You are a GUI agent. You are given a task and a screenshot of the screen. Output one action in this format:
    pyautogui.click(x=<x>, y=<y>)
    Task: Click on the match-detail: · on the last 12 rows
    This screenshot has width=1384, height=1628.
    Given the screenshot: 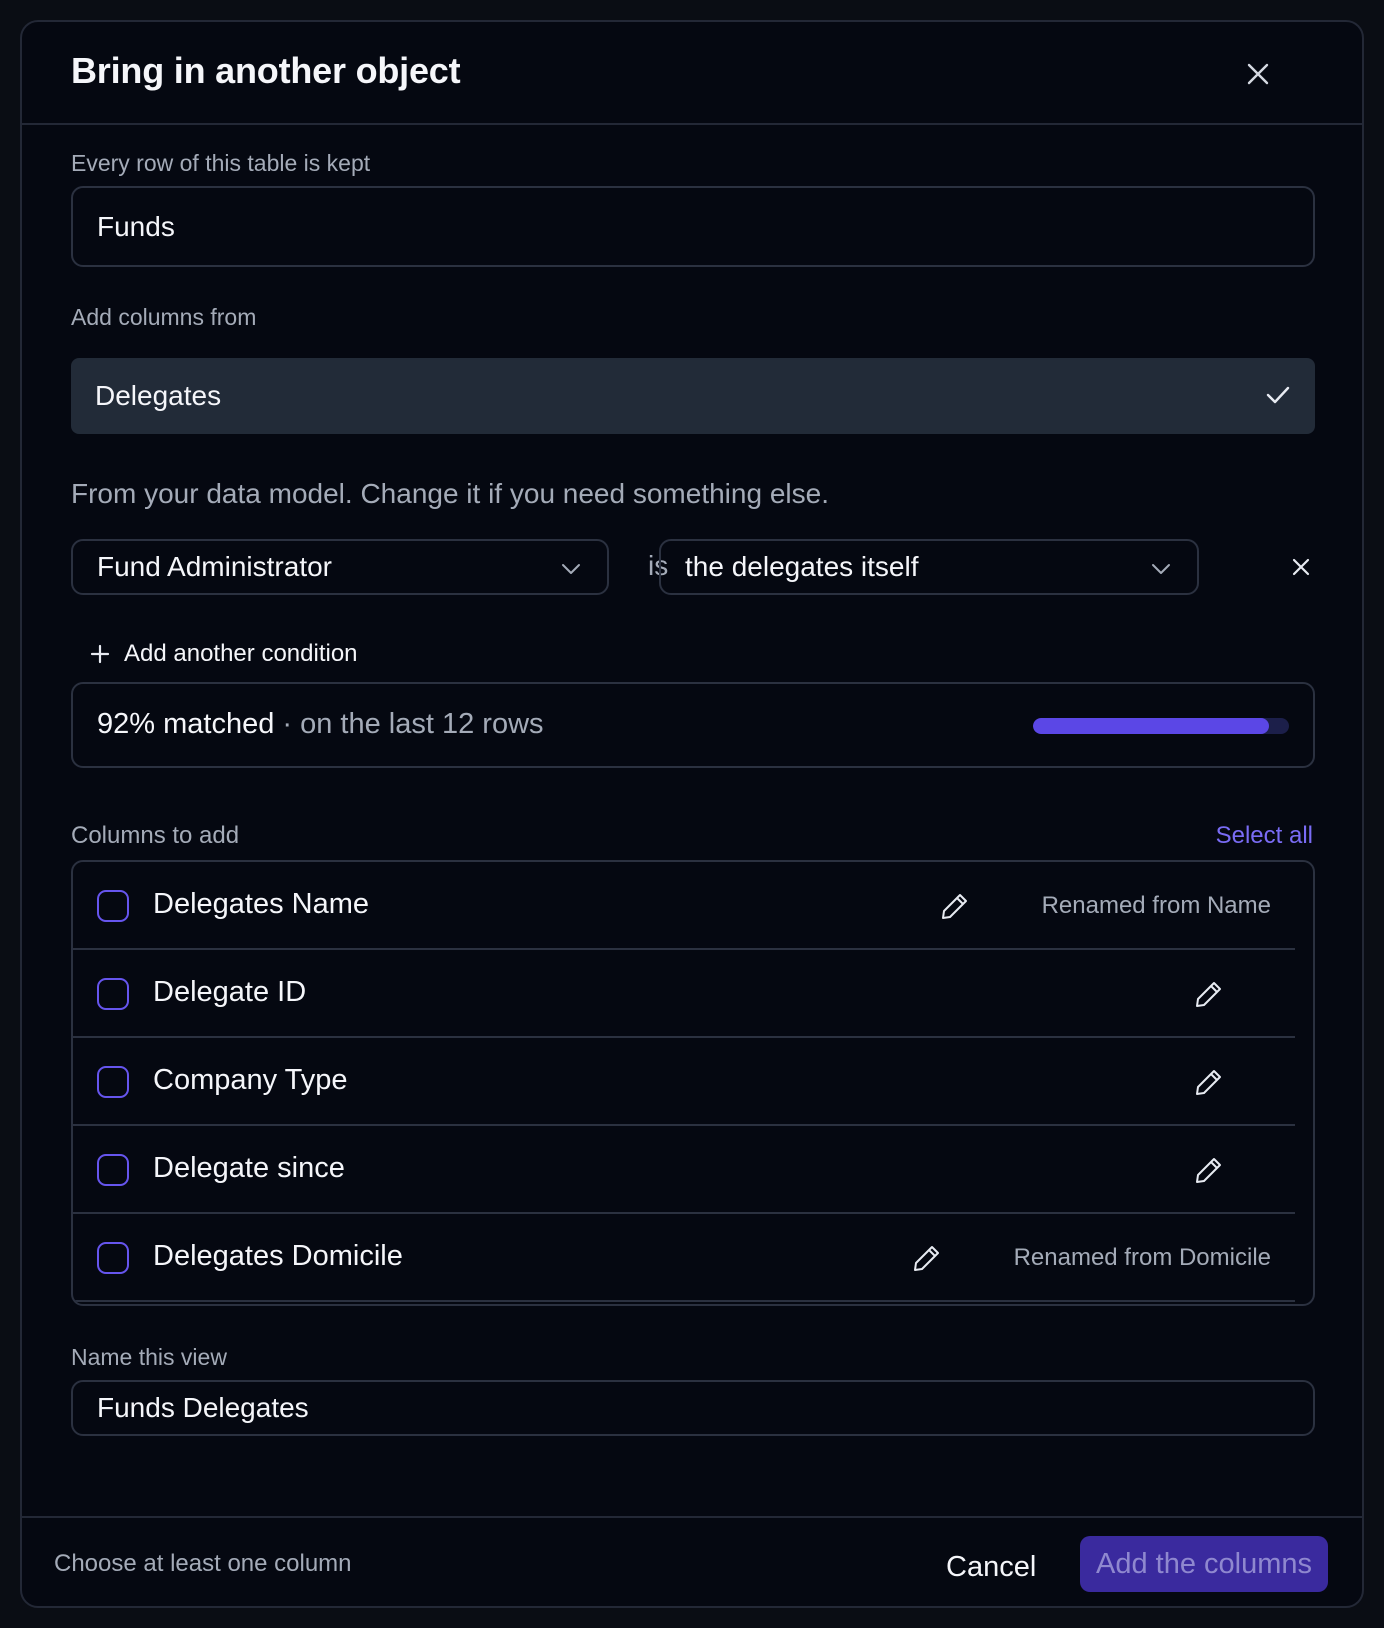 What is the action you would take?
    pyautogui.click(x=413, y=724)
    